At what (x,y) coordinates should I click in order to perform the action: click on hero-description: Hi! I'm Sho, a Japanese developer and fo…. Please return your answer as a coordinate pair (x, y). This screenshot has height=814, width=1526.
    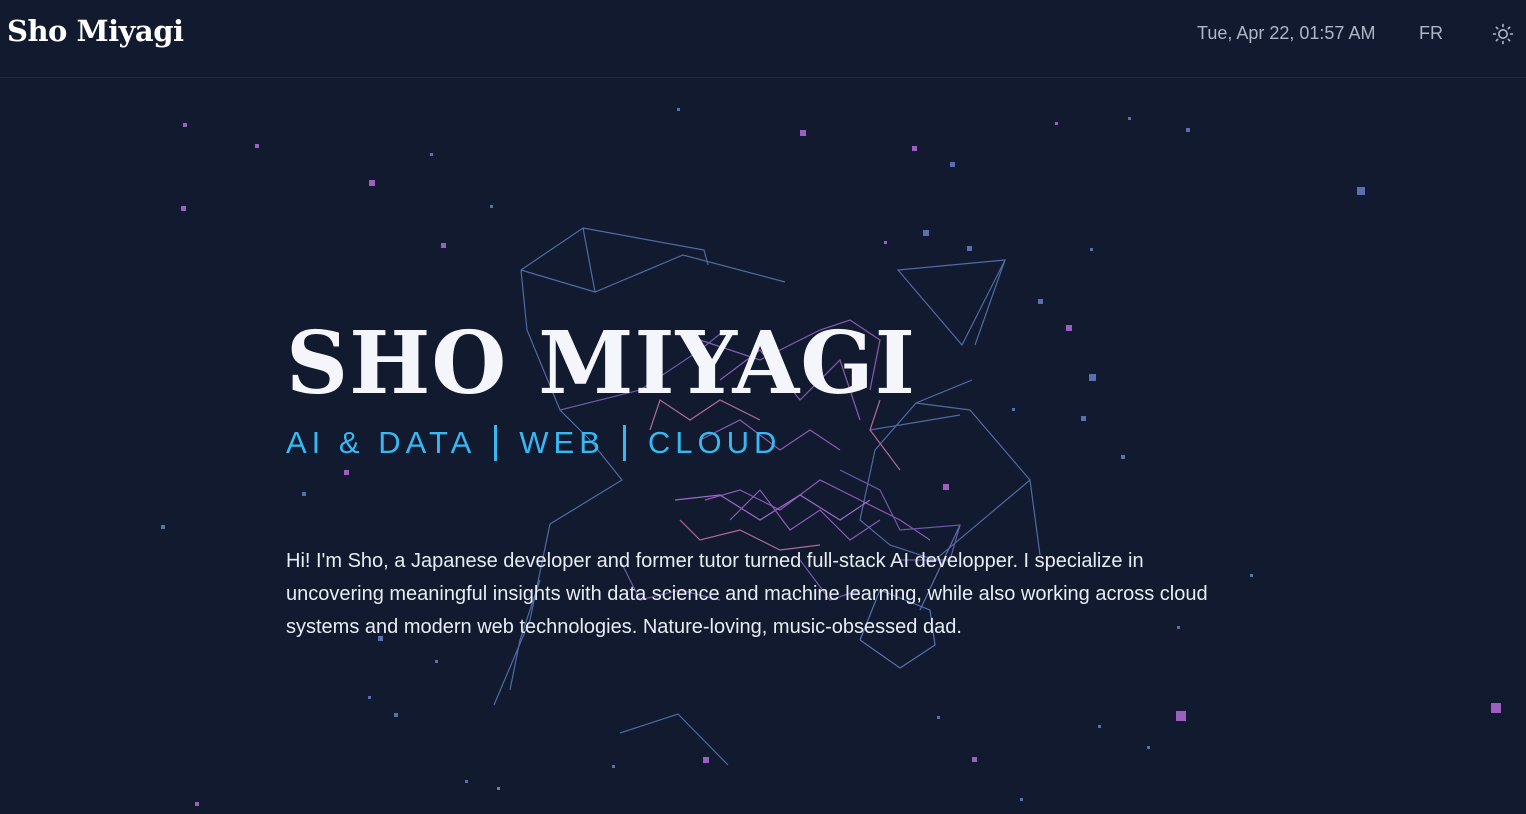
    Looking at the image, I should click on (747, 594).